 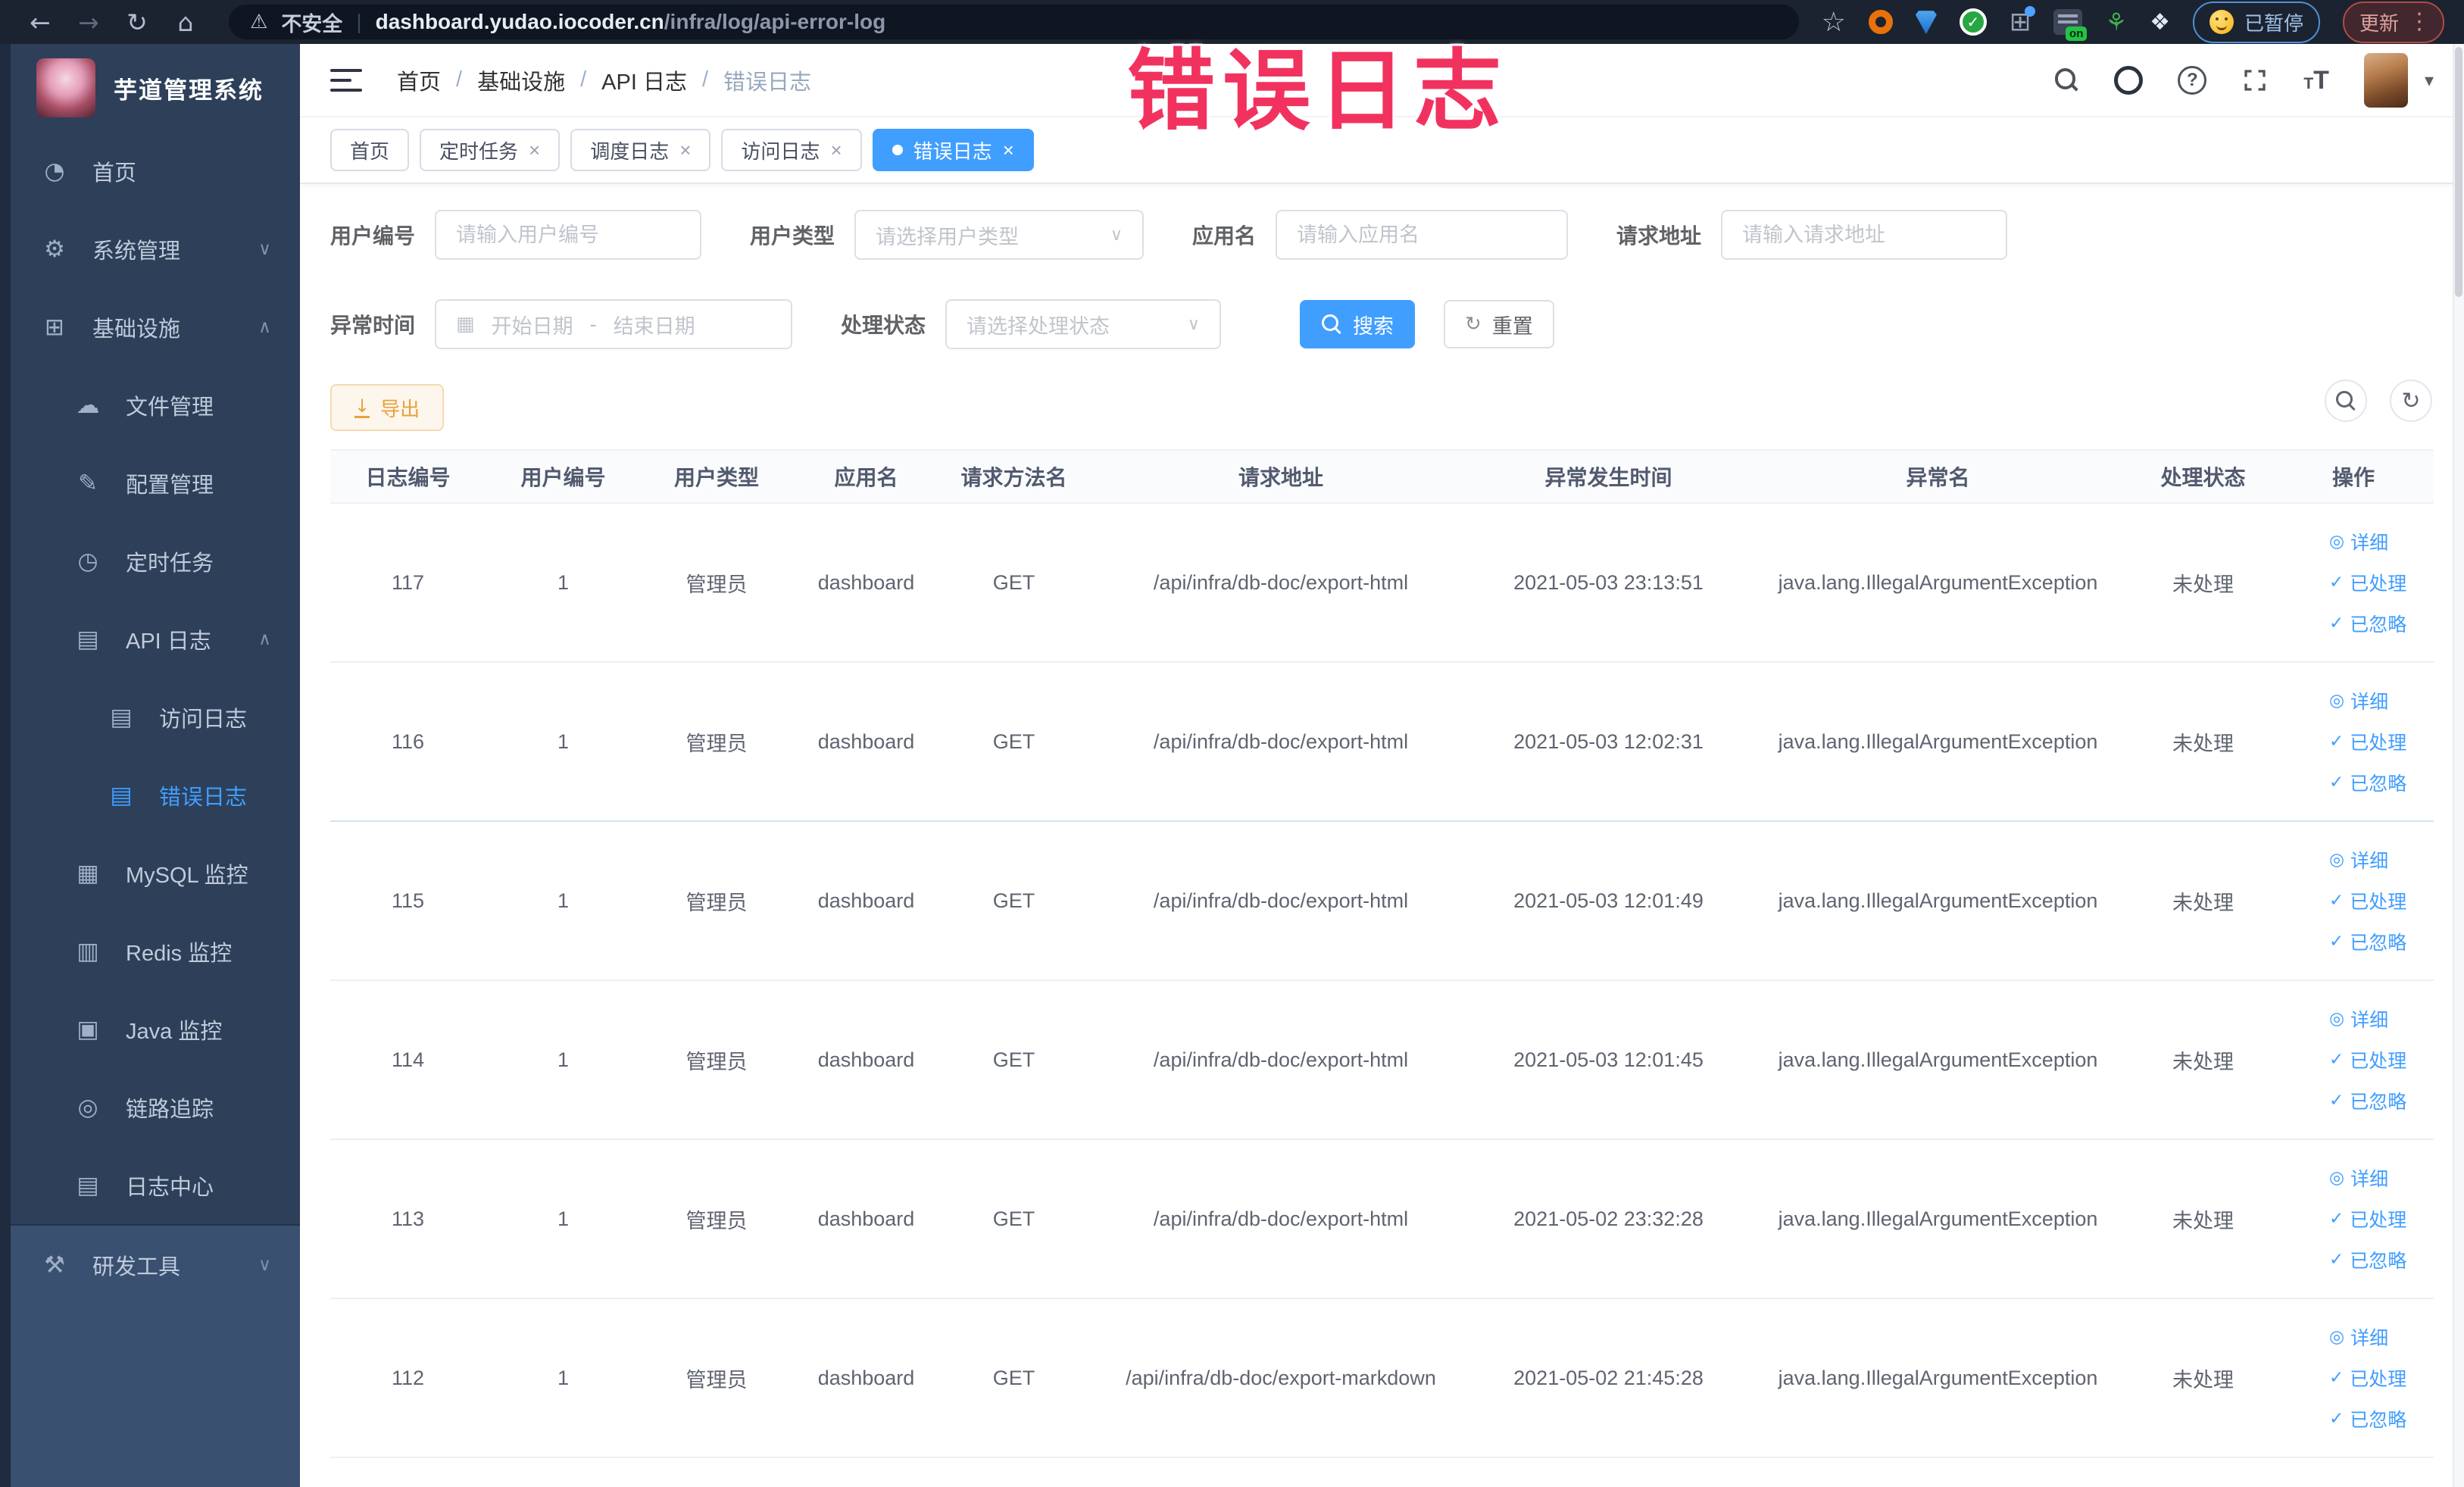 I want to click on exception-time-range-picker: ▦ 开始日期 - 结束日期, so click(x=614, y=324).